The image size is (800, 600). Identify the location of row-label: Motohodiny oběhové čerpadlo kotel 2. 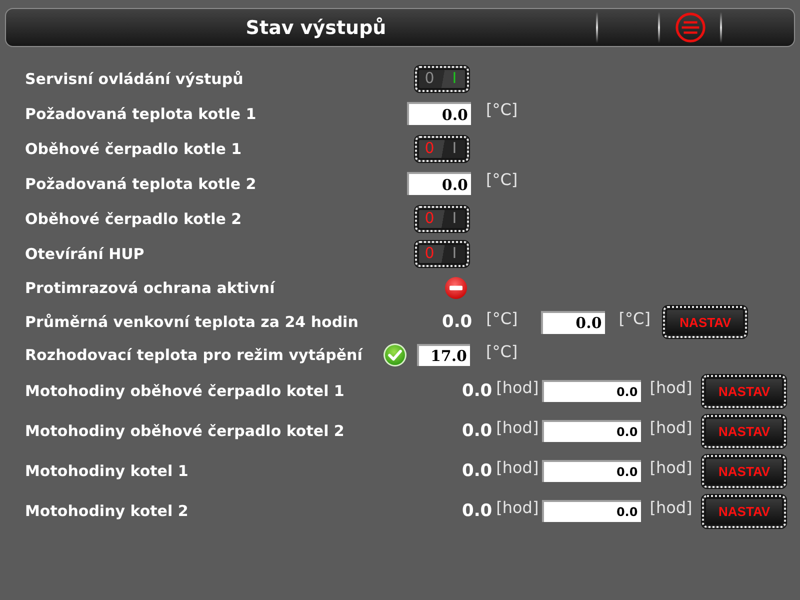
(184, 431).